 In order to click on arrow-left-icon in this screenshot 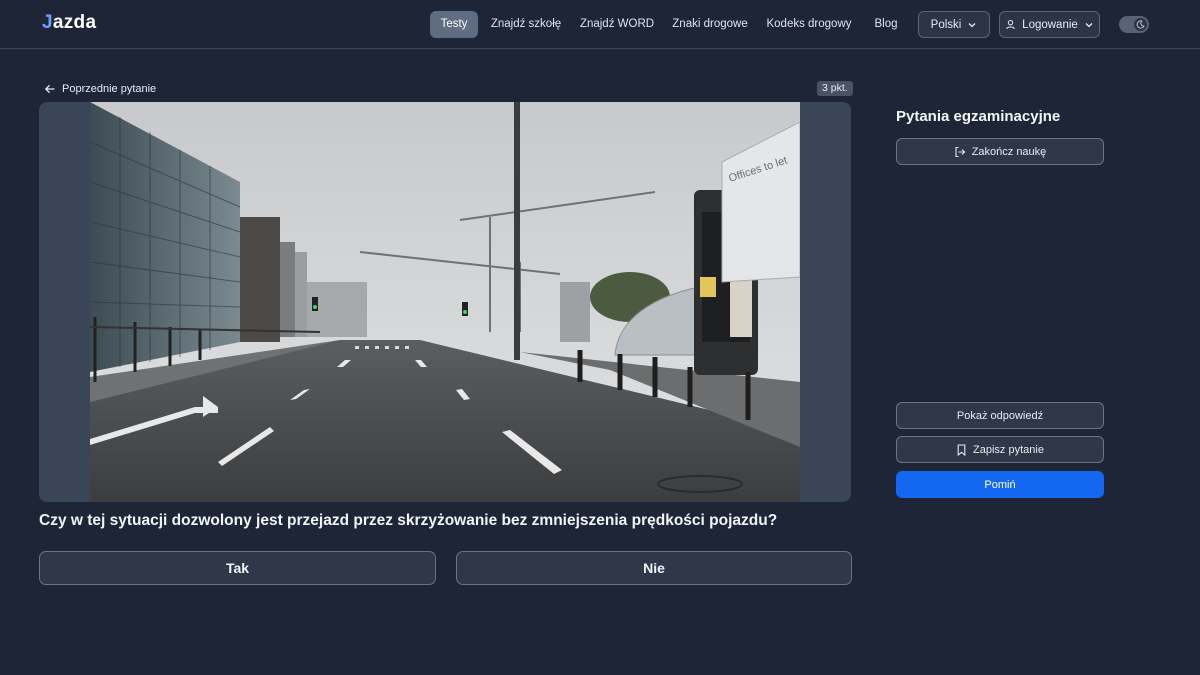, I will do `click(49, 88)`.